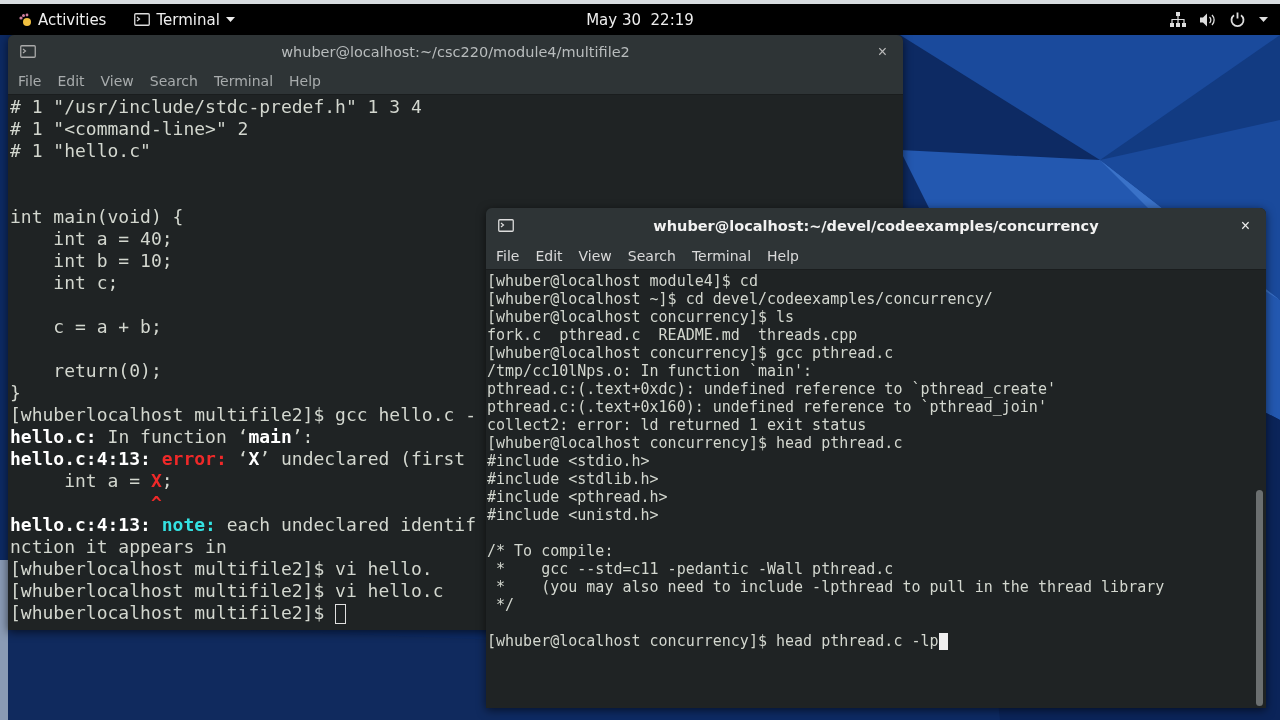 This screenshot has width=1280, height=720. What do you see at coordinates (1237, 19) in the screenshot?
I see `power-icon` at bounding box center [1237, 19].